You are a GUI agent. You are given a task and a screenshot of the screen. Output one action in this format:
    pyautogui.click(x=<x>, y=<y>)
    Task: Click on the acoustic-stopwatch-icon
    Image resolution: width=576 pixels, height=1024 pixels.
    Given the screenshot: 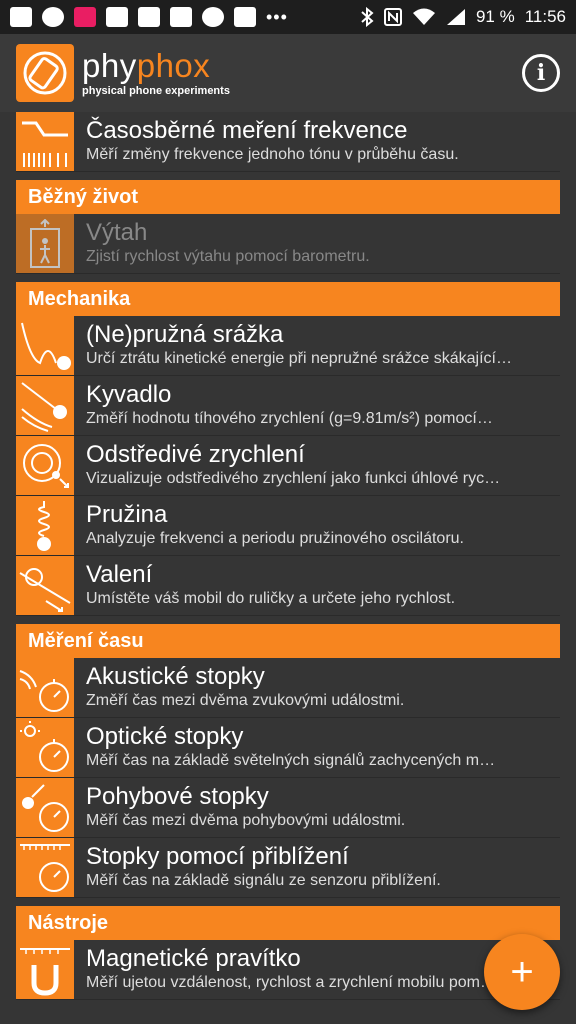 What is the action you would take?
    pyautogui.click(x=45, y=687)
    